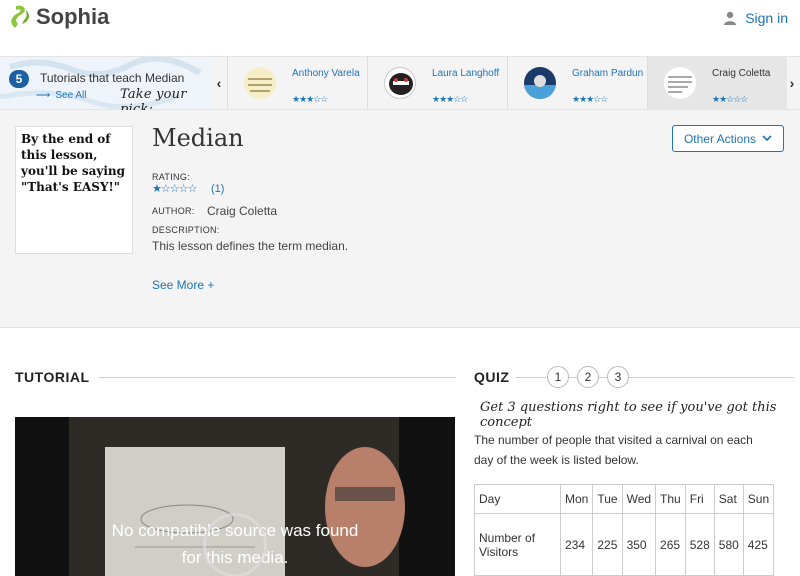  I want to click on lesson-title: Median, so click(198, 138).